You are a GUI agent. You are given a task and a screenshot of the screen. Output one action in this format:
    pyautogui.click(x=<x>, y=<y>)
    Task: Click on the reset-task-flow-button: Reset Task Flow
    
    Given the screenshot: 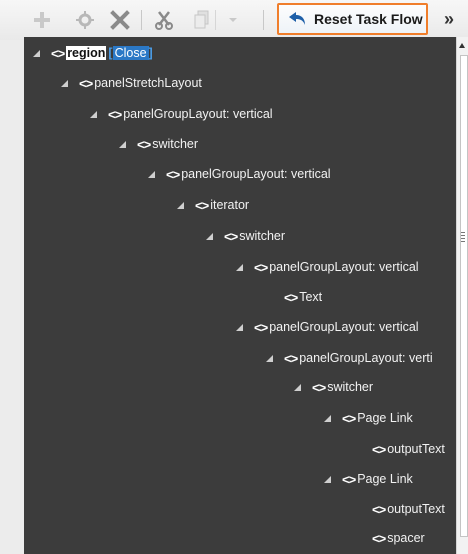 What is the action you would take?
    pyautogui.click(x=352, y=19)
    